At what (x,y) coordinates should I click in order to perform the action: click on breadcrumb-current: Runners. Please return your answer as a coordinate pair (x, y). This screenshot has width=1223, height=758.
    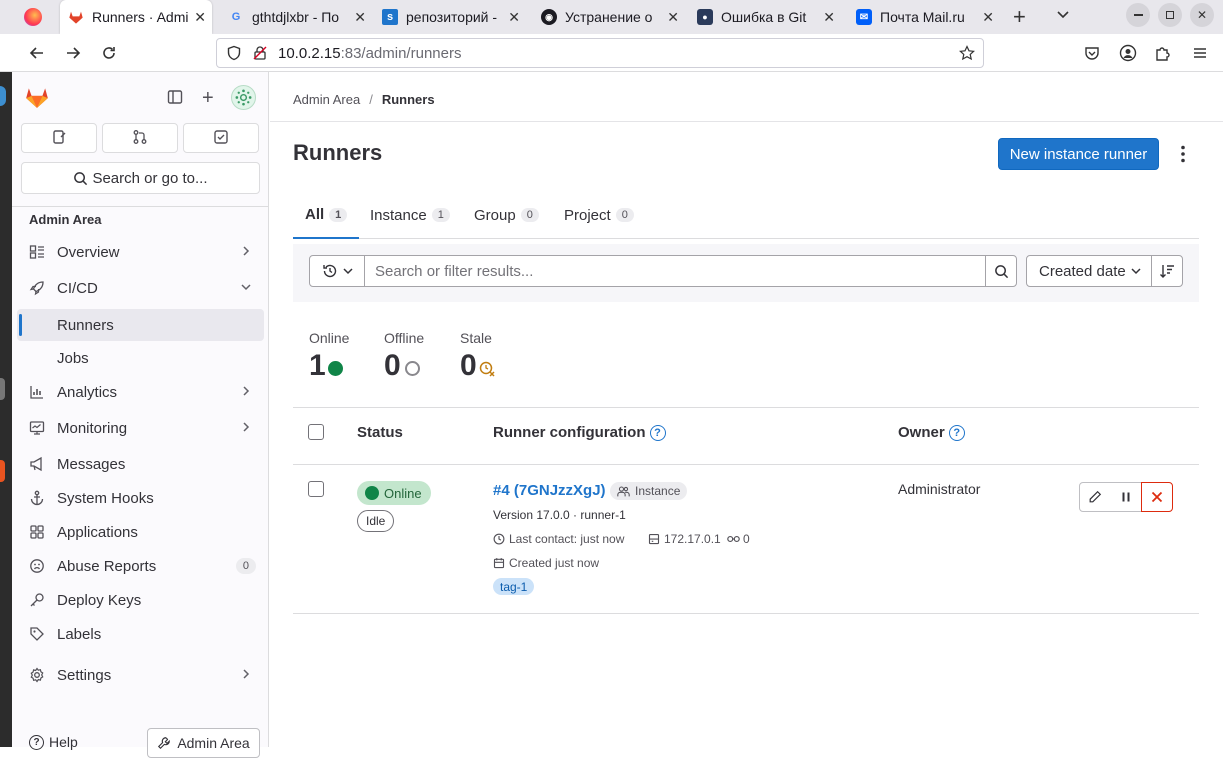
    Looking at the image, I should click on (408, 99).